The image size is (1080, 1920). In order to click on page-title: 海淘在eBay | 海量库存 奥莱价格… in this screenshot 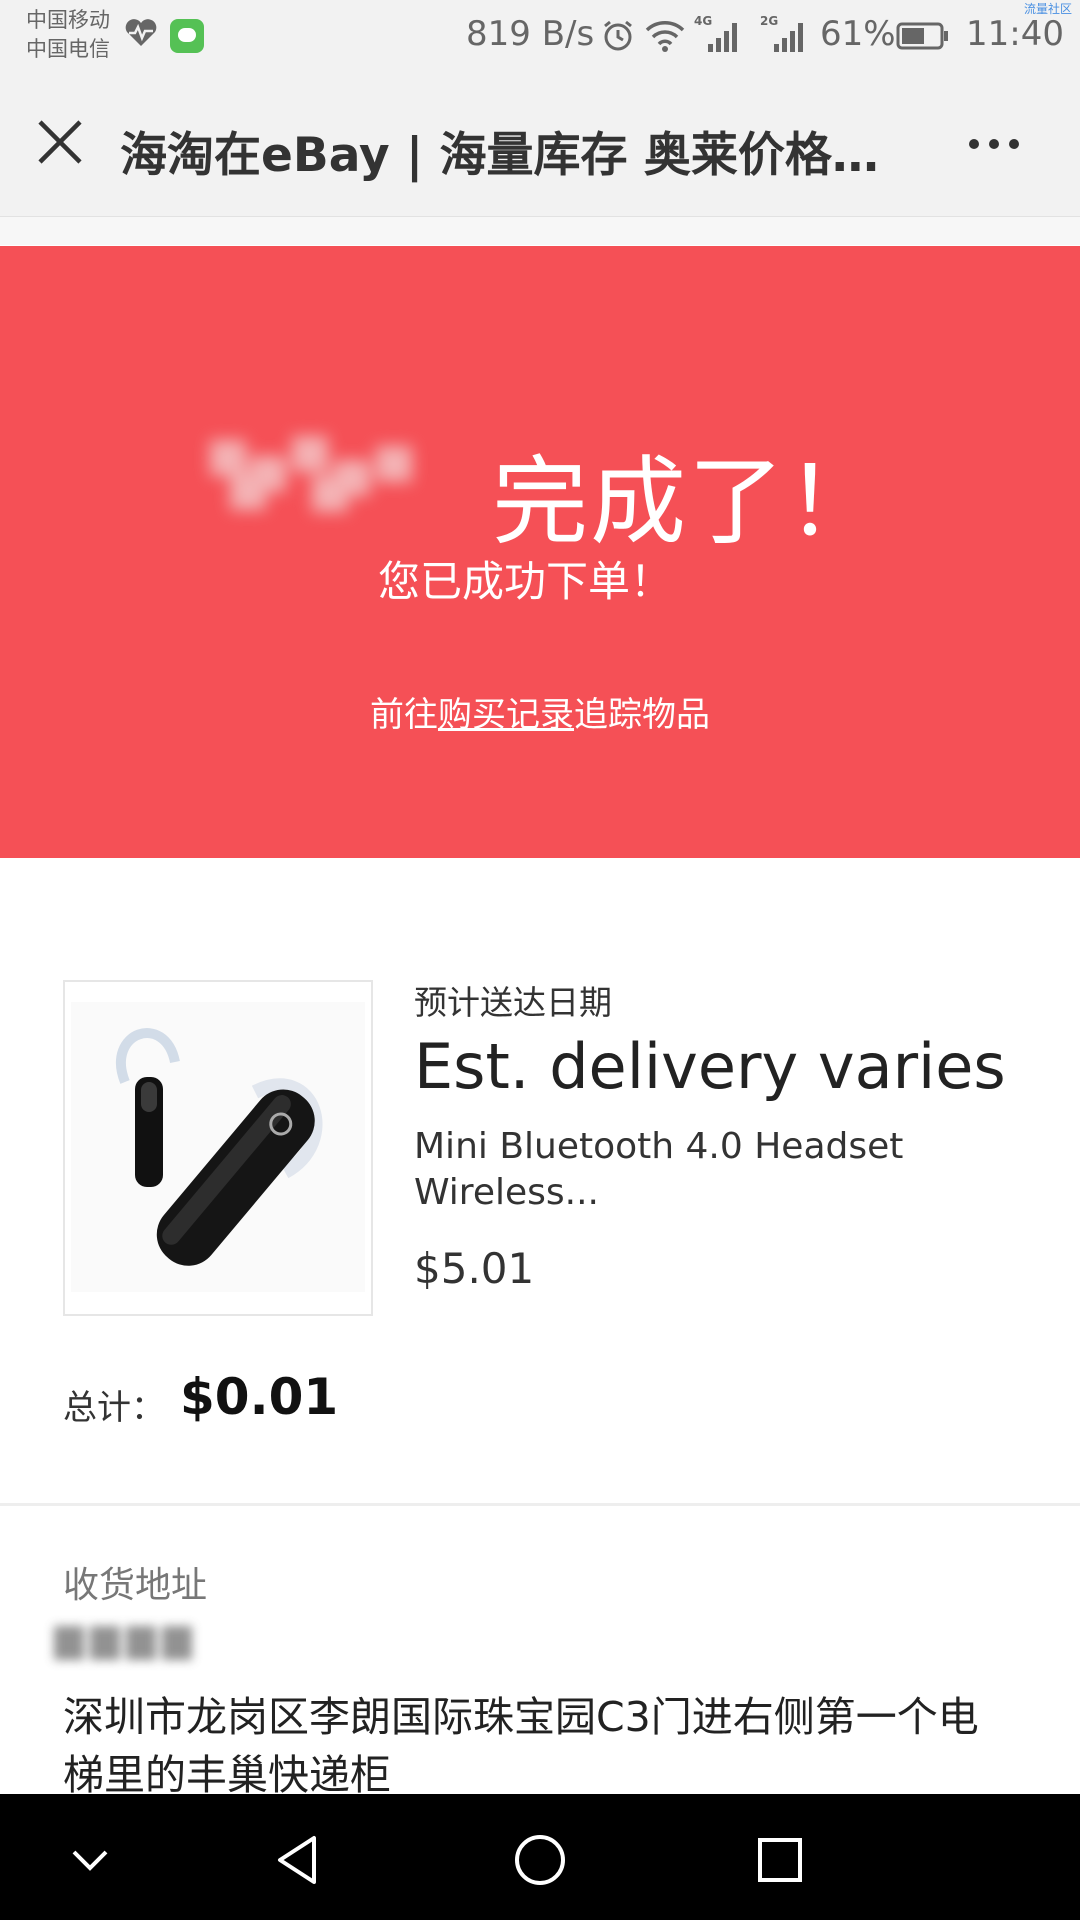, I will do `click(499, 155)`.